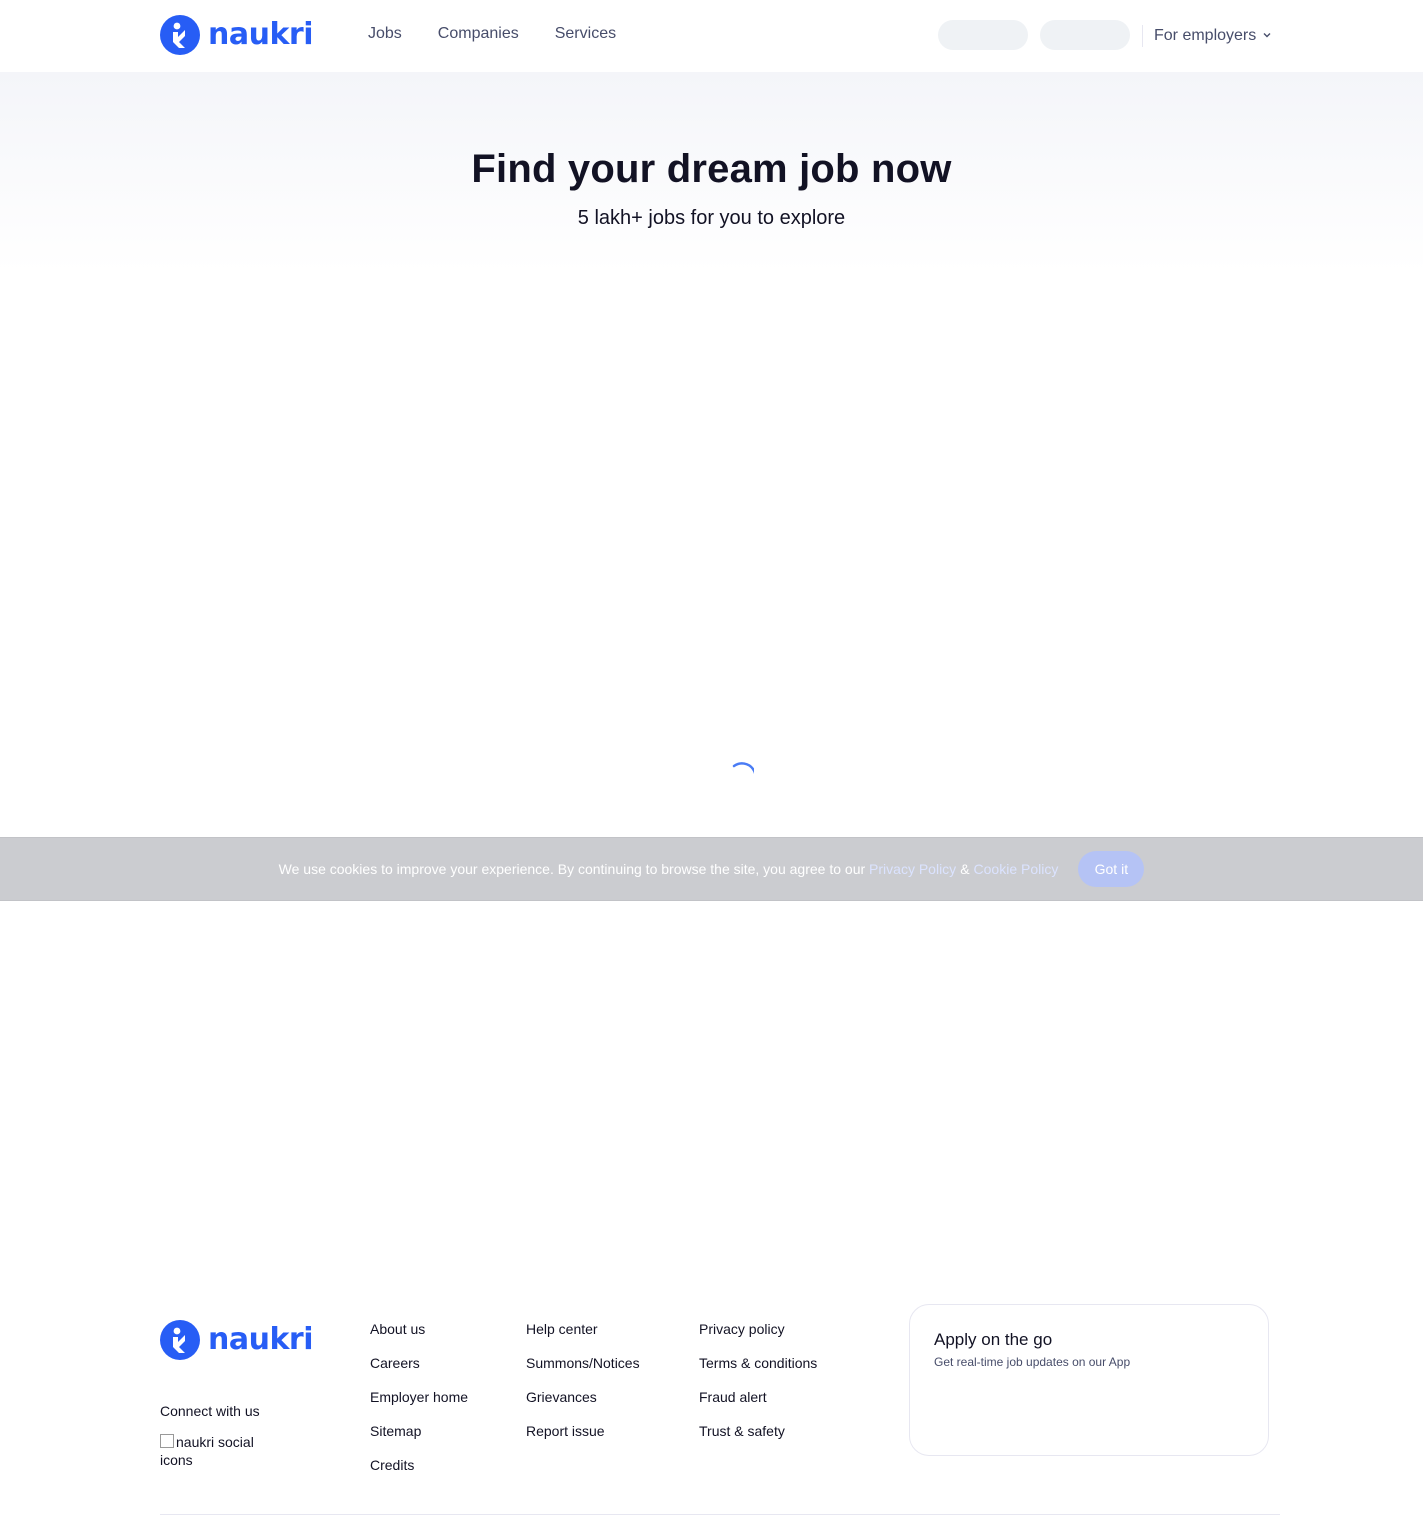 The height and width of the screenshot is (1524, 1423). I want to click on connect-with-us-label: Connect with us, so click(210, 1411).